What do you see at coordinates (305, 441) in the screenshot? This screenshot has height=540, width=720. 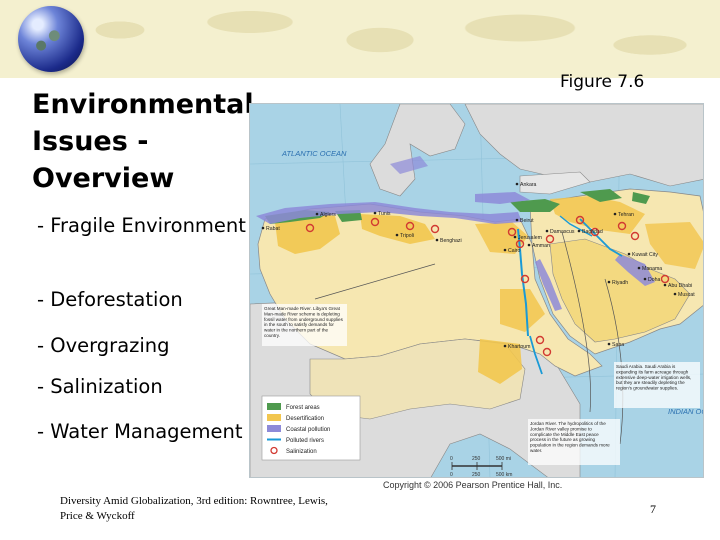 I see `legend-label: Polluted rivers` at bounding box center [305, 441].